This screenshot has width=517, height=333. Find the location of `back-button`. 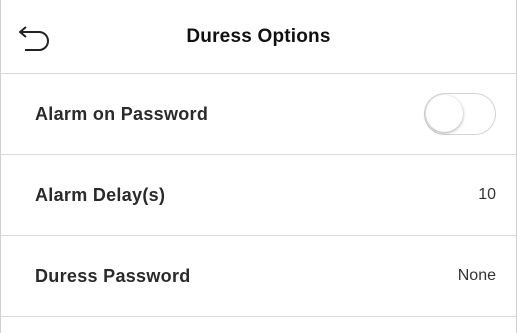

back-button is located at coordinates (33, 38).